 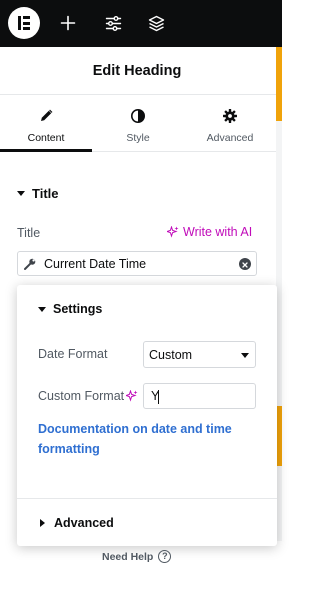 I want to click on elementor-logo-icon, so click(x=24, y=23).